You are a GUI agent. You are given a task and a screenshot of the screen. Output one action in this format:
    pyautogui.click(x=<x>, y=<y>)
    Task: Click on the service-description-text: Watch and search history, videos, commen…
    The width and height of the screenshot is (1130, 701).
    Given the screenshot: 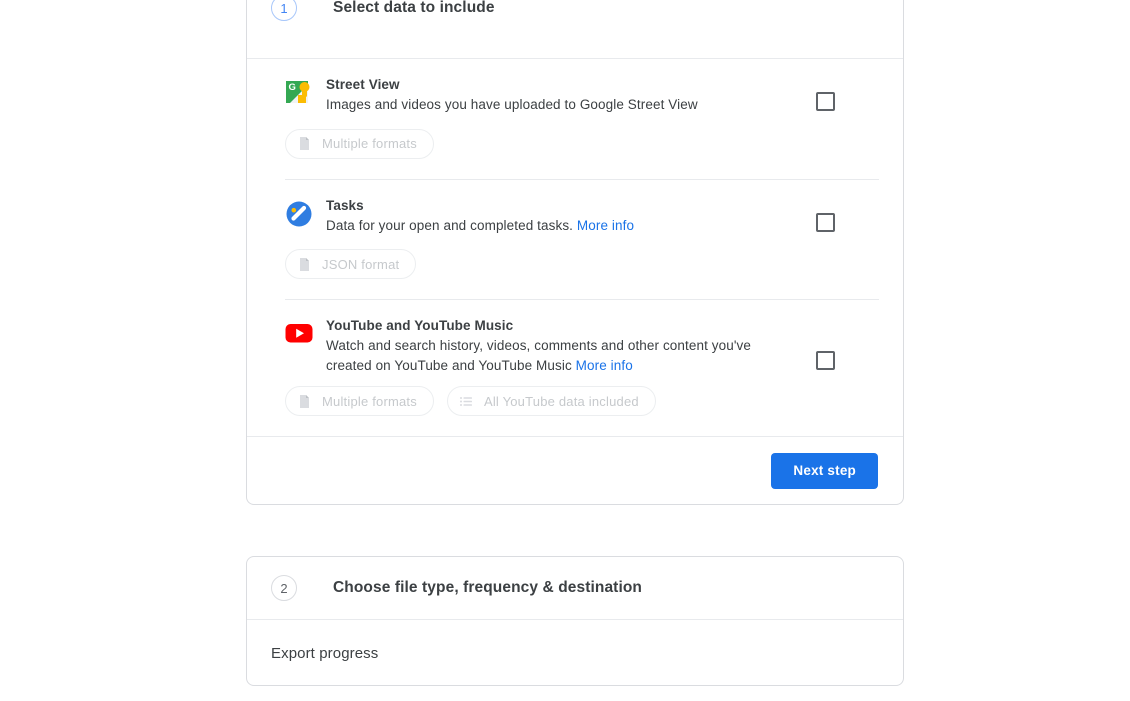 What is the action you would take?
    pyautogui.click(x=538, y=355)
    